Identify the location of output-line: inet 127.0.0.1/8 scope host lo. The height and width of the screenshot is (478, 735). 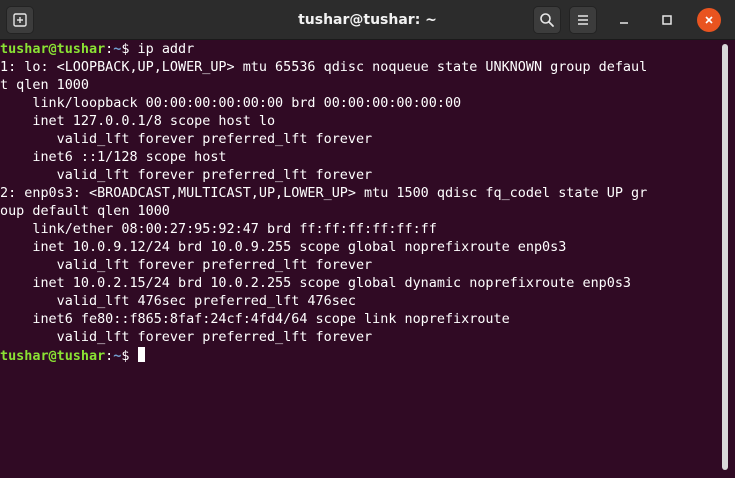
(138, 121).